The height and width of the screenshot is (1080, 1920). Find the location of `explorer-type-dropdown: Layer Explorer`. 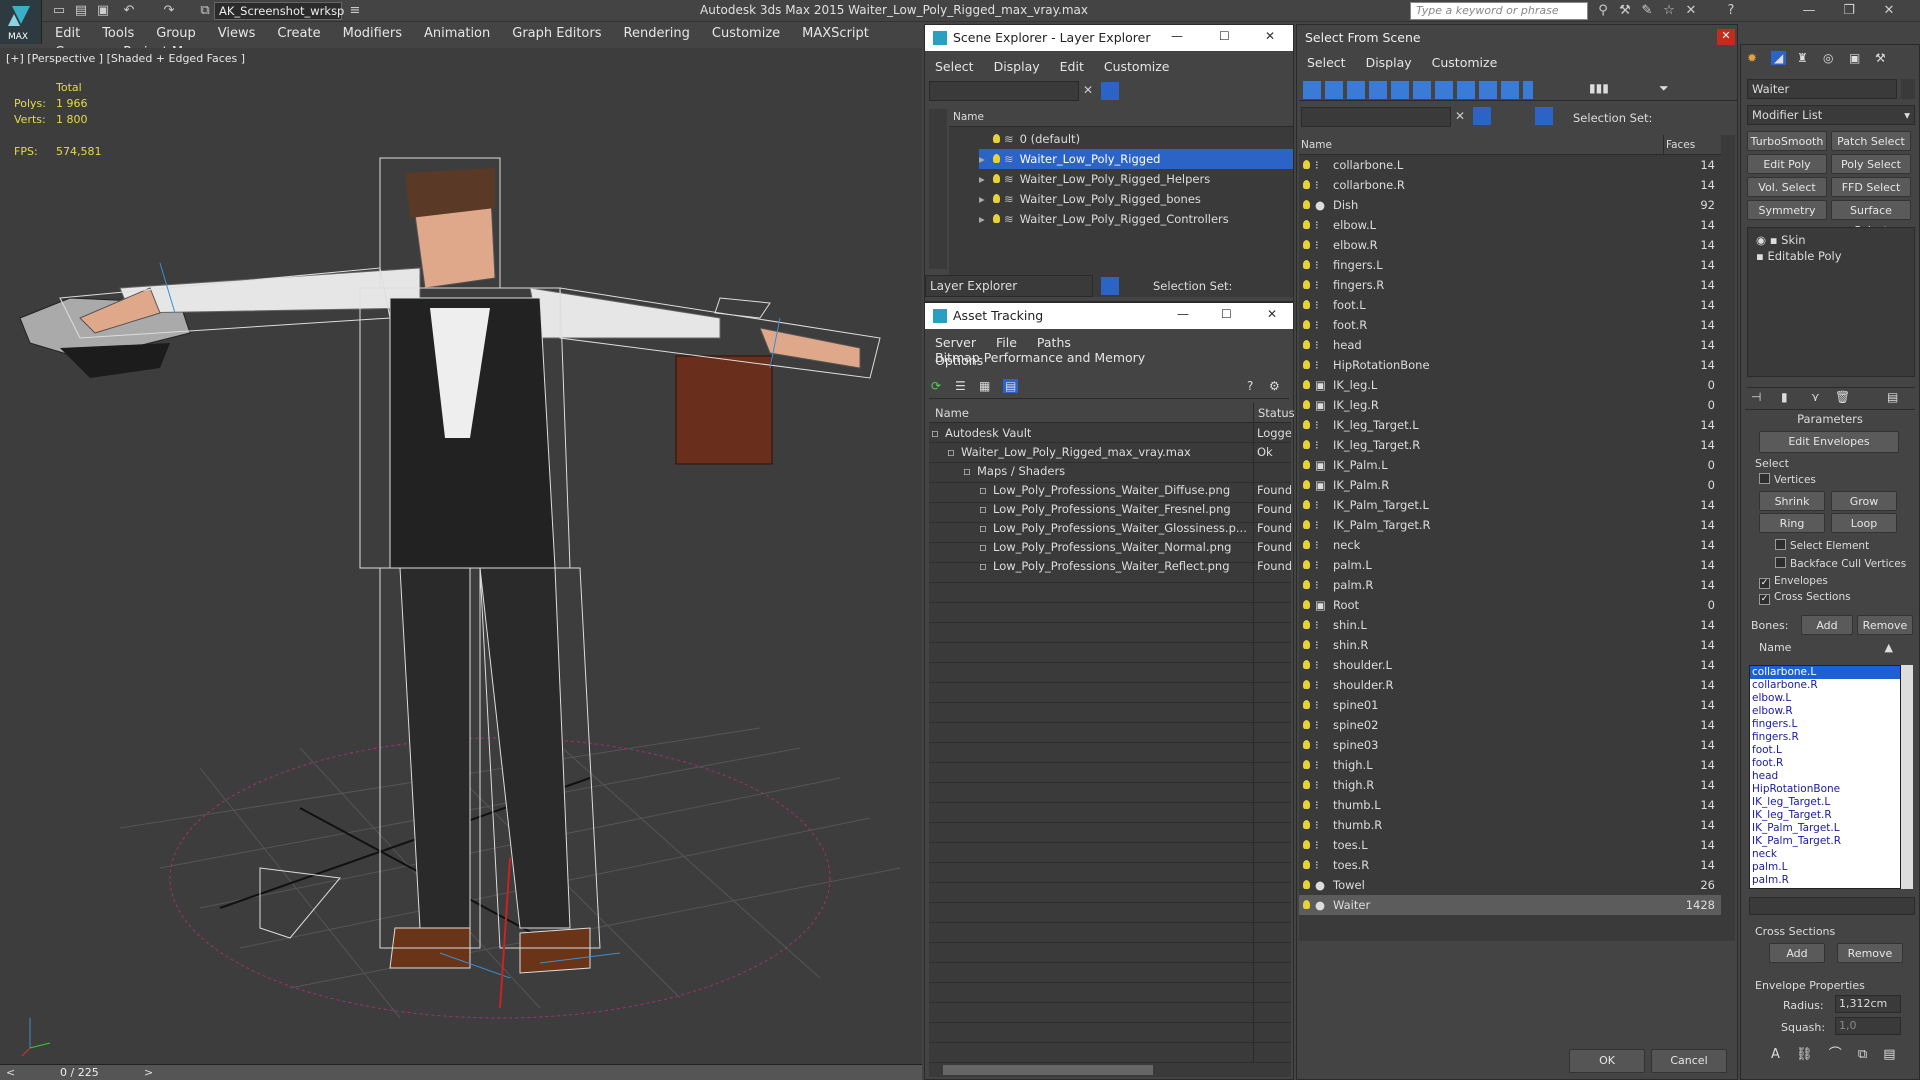

explorer-type-dropdown: Layer Explorer is located at coordinates (1009, 286).